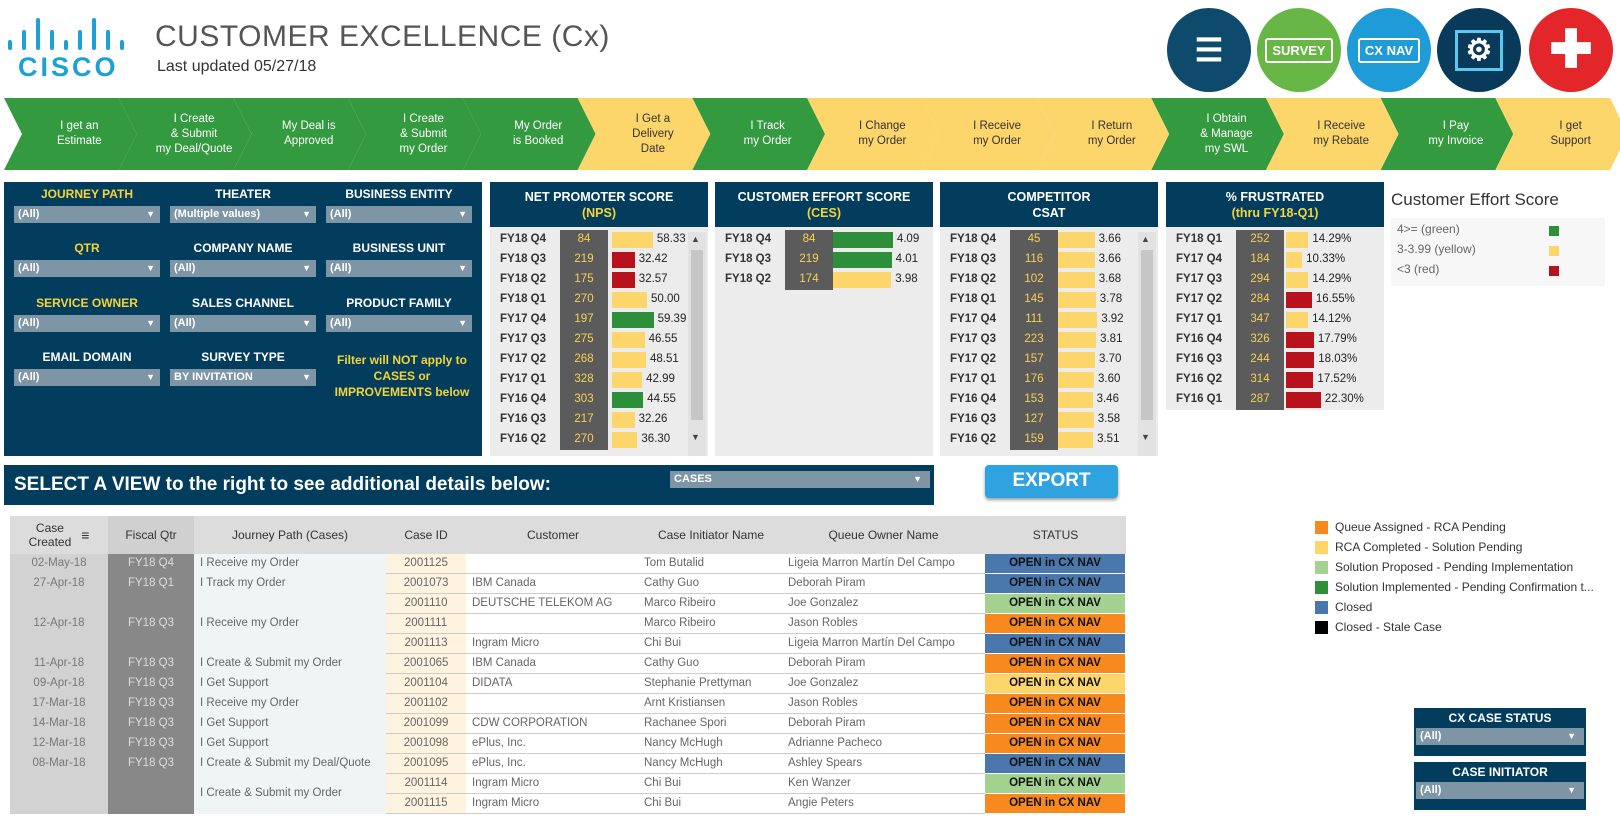  I want to click on column-header: Customer, so click(553, 535).